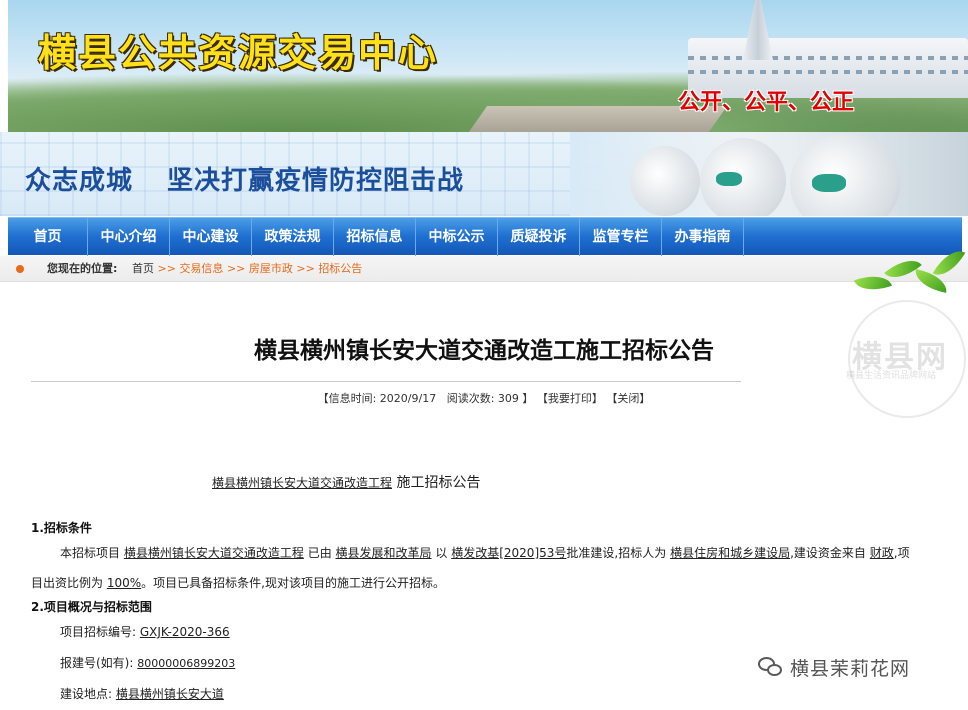  What do you see at coordinates (901, 553) in the screenshot?
I see `p1-text-f: ,项` at bounding box center [901, 553].